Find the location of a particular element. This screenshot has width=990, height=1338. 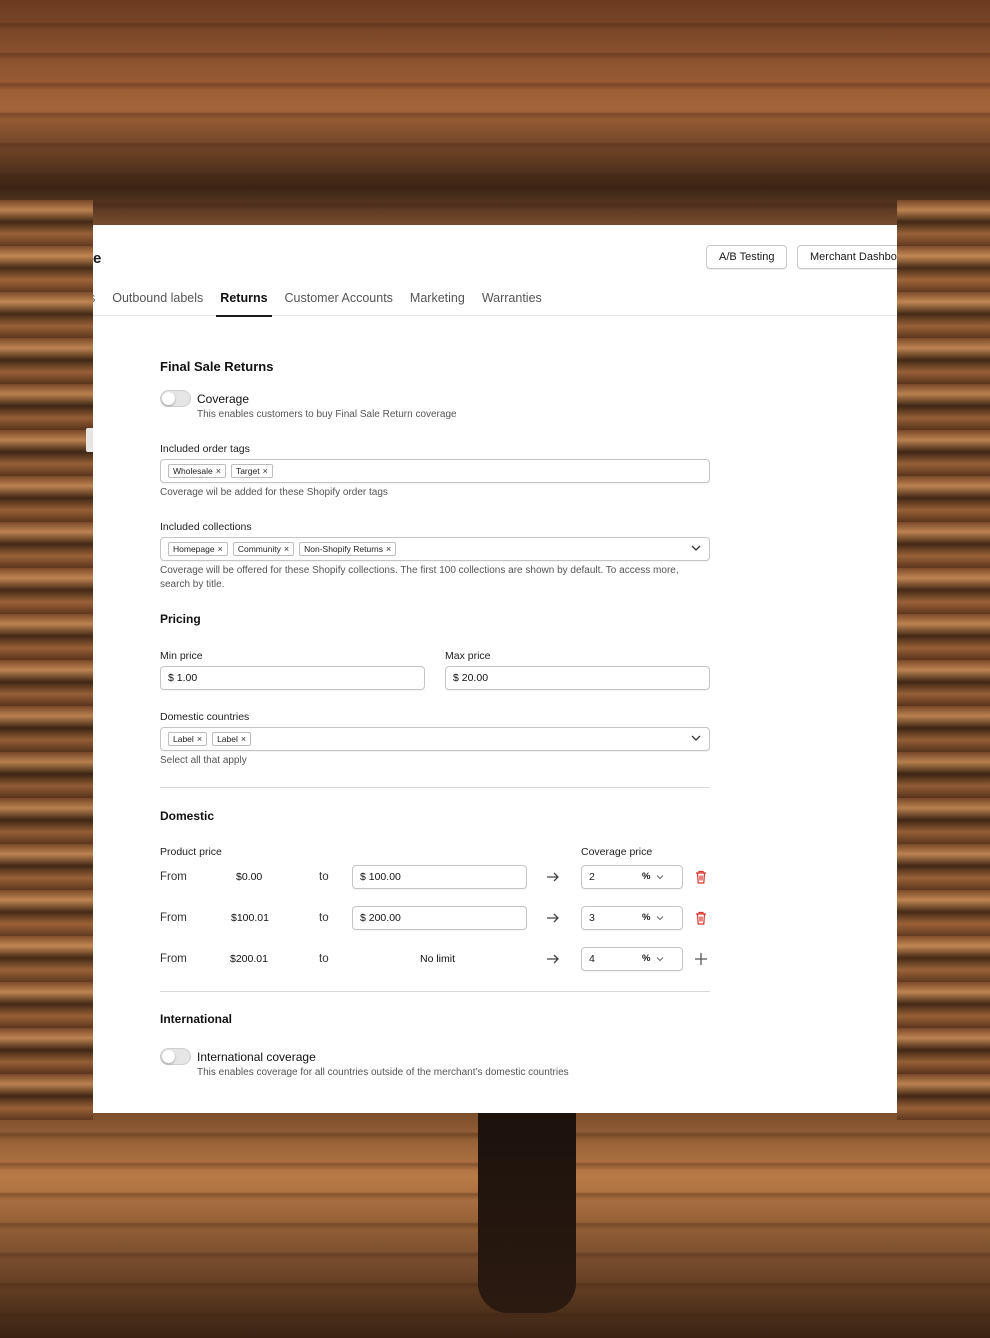

tab-warranties: Warranties is located at coordinates (512, 300).